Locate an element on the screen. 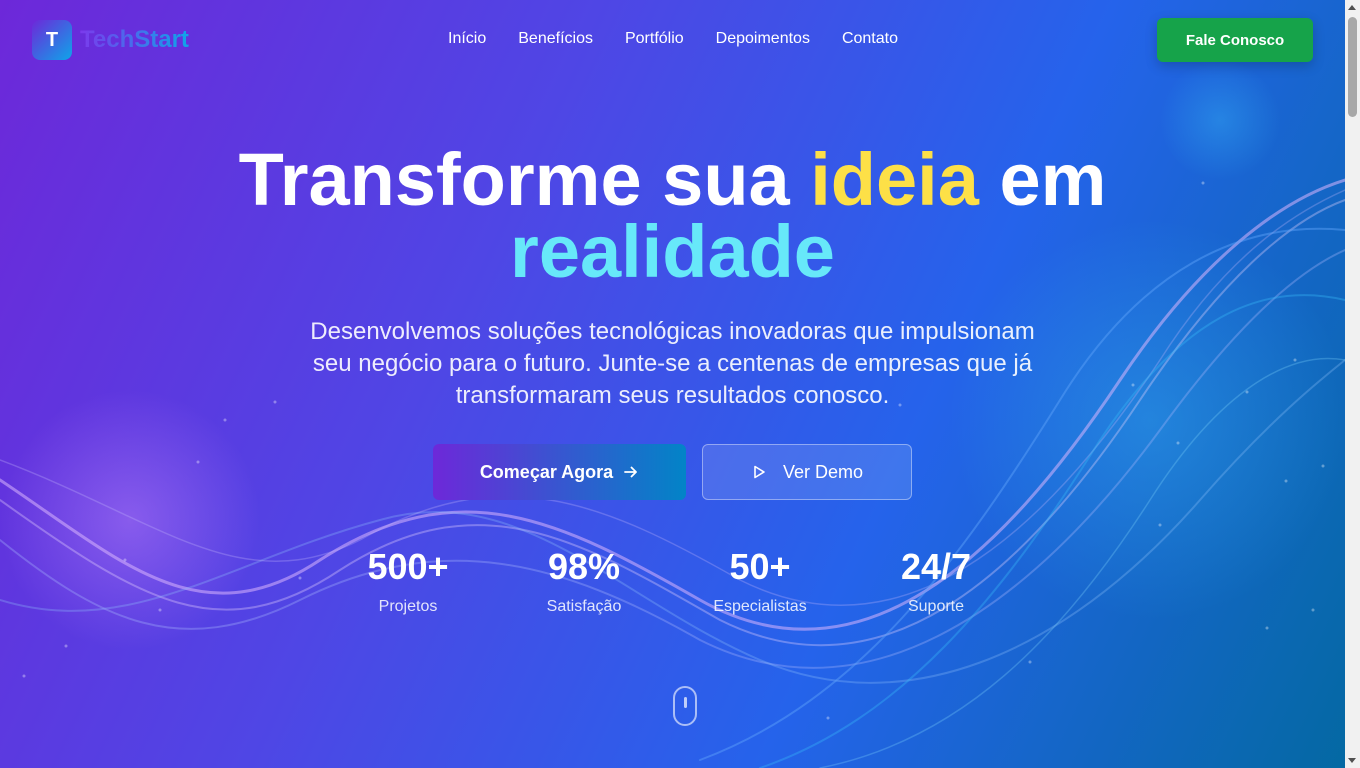 Image resolution: width=1360 pixels, height=768 pixels. stat-specialists: 50+ Especialistas is located at coordinates (760, 581).